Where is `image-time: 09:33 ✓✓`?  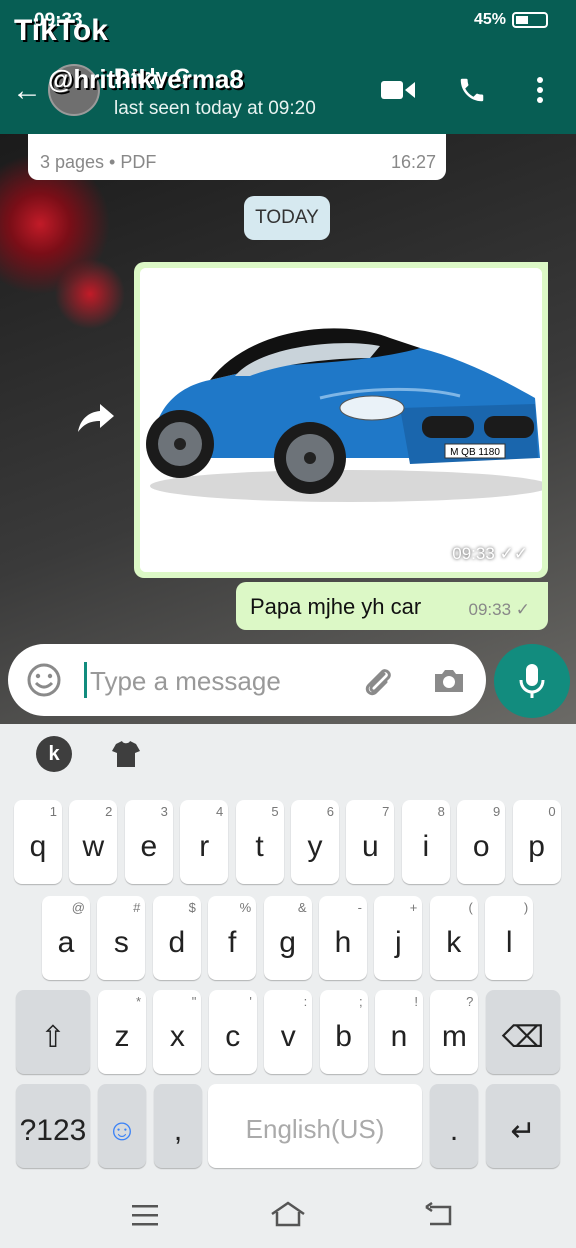
image-time: 09:33 ✓✓ is located at coordinates (490, 553).